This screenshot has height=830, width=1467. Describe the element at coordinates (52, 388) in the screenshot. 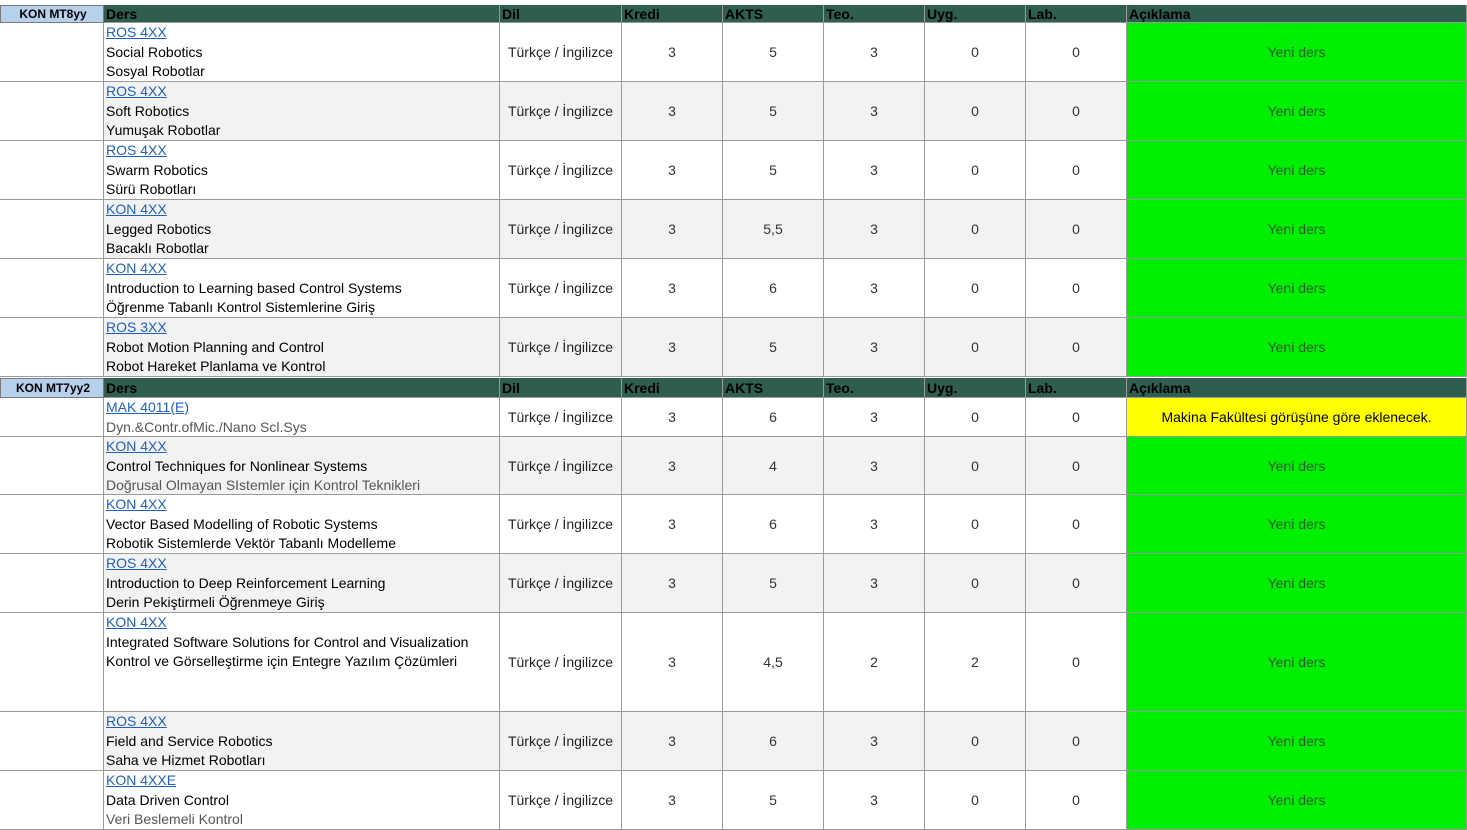

I see `section-label: KON MT7yy2` at that location.